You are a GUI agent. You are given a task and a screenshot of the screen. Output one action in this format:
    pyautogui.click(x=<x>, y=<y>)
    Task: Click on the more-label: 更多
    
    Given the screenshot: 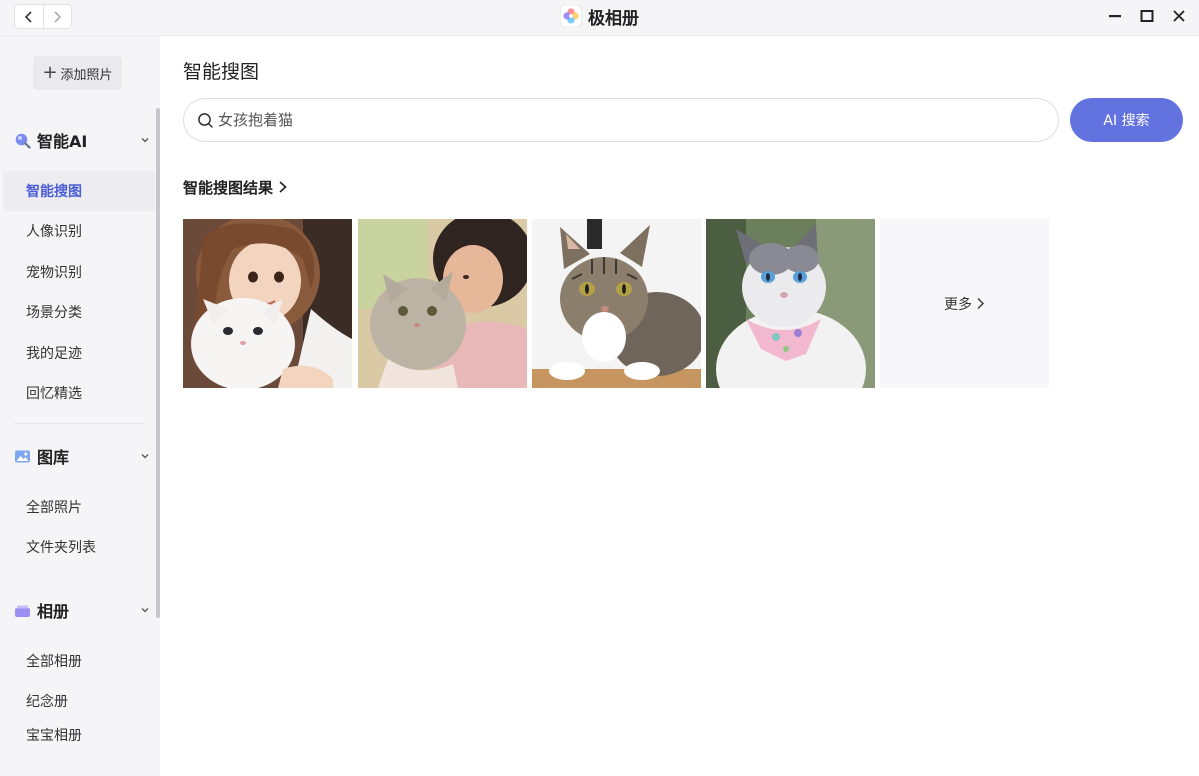 What is the action you would take?
    pyautogui.click(x=958, y=304)
    